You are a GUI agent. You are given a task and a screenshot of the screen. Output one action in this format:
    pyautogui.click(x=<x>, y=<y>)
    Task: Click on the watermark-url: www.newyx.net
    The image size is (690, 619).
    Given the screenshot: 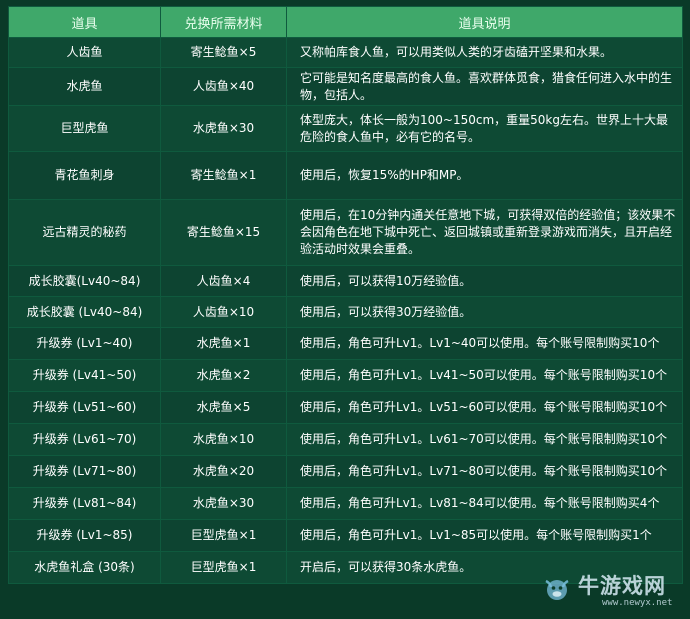 What is the action you would take?
    pyautogui.click(x=637, y=603)
    